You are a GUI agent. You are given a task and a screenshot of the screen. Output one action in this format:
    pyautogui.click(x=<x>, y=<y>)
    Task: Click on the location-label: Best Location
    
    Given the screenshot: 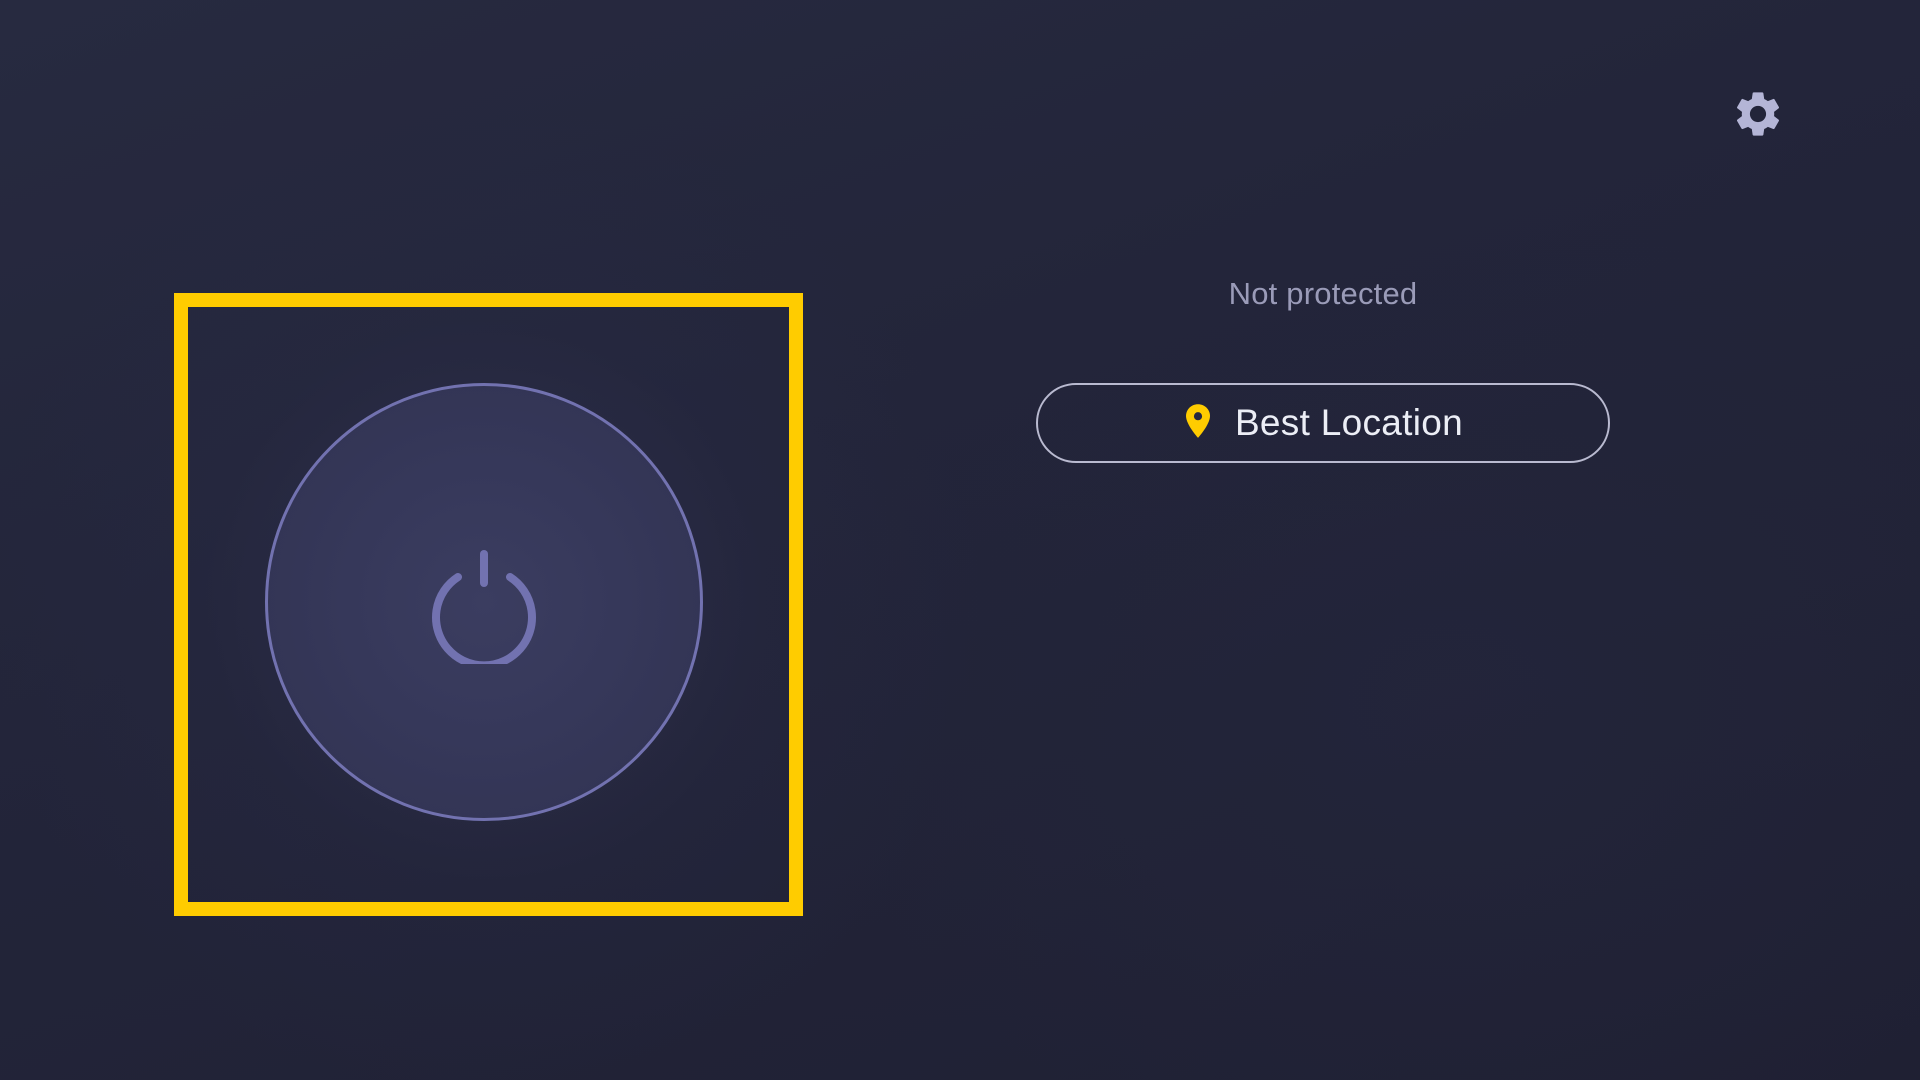 What is the action you would take?
    pyautogui.click(x=1349, y=422)
    